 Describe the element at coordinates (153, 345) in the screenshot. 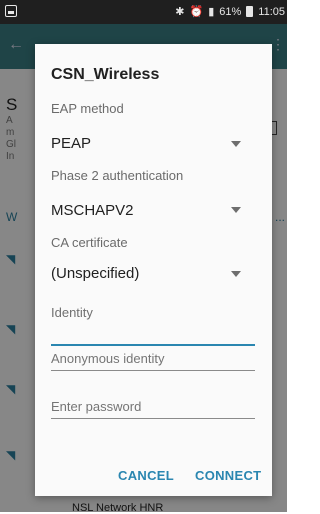

I see `identity-underline` at that location.